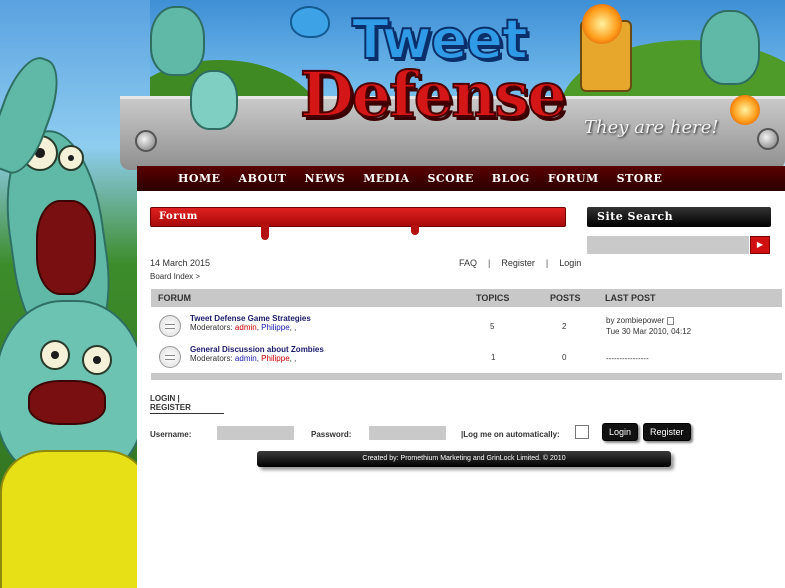  Describe the element at coordinates (649, 331) in the screenshot. I see `last-post-time: Tue 30 Mar 2010, 04:12` at that location.